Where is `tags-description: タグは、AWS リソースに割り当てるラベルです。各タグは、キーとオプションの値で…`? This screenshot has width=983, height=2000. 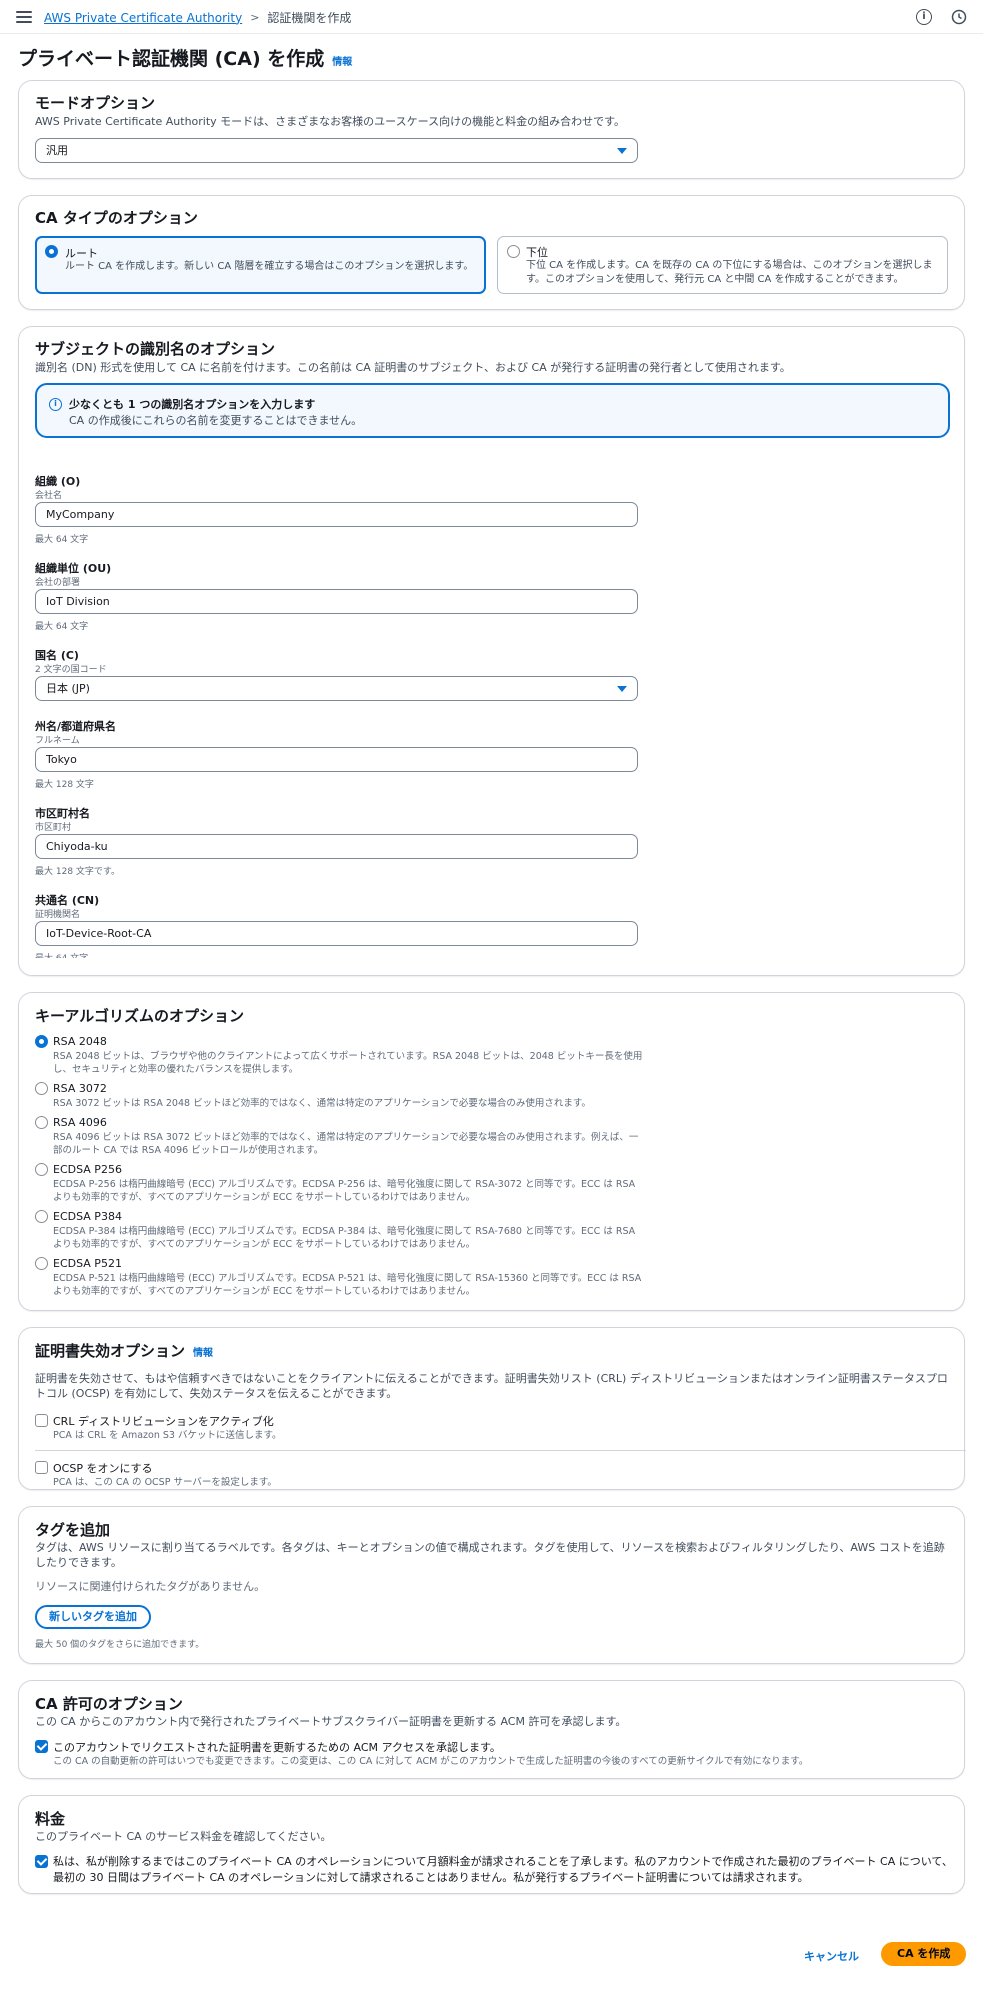 tags-description: タグは、AWS リソースに割り当てるラベルです。各タグは、キーとオプションの値で… is located at coordinates (490, 1555).